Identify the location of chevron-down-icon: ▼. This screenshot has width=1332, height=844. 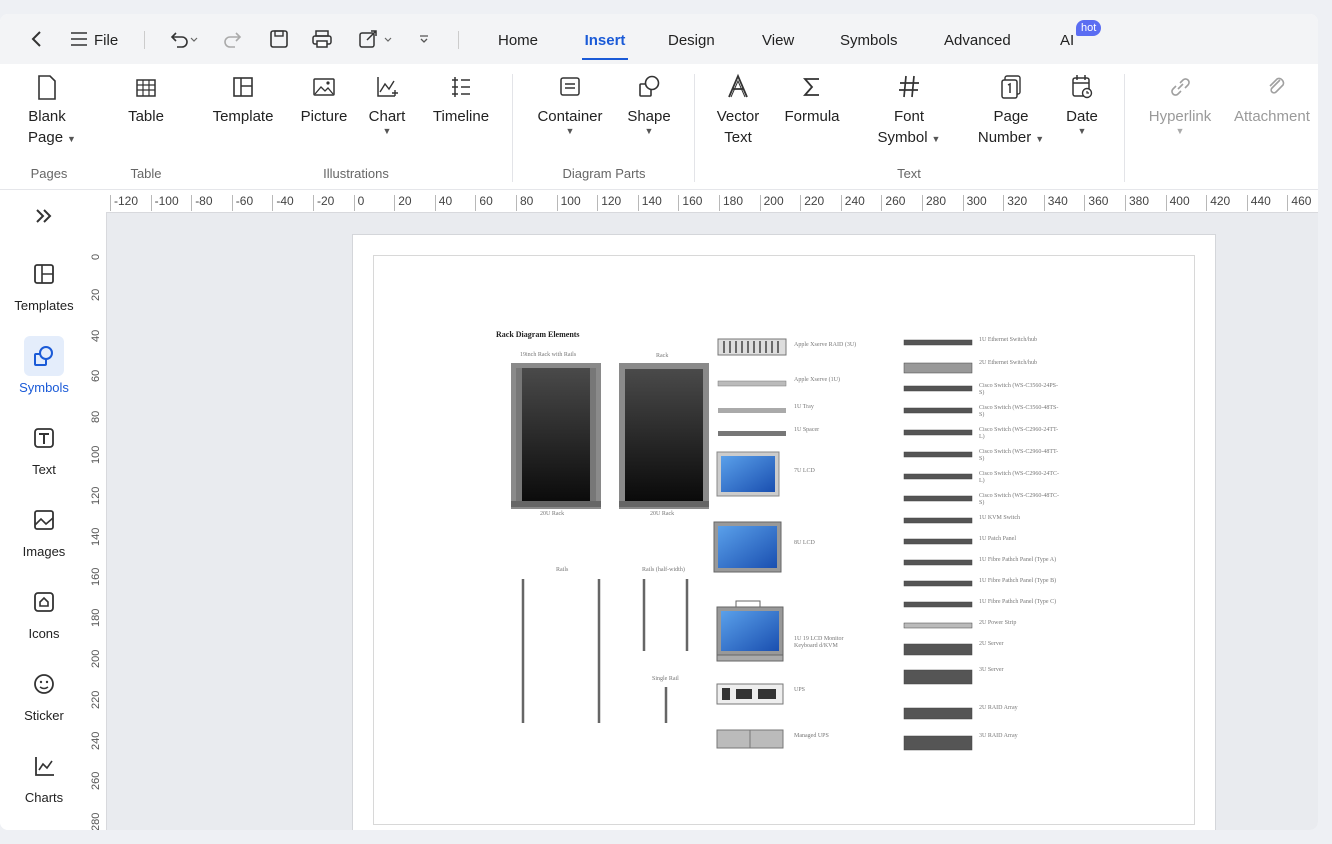
(1040, 139).